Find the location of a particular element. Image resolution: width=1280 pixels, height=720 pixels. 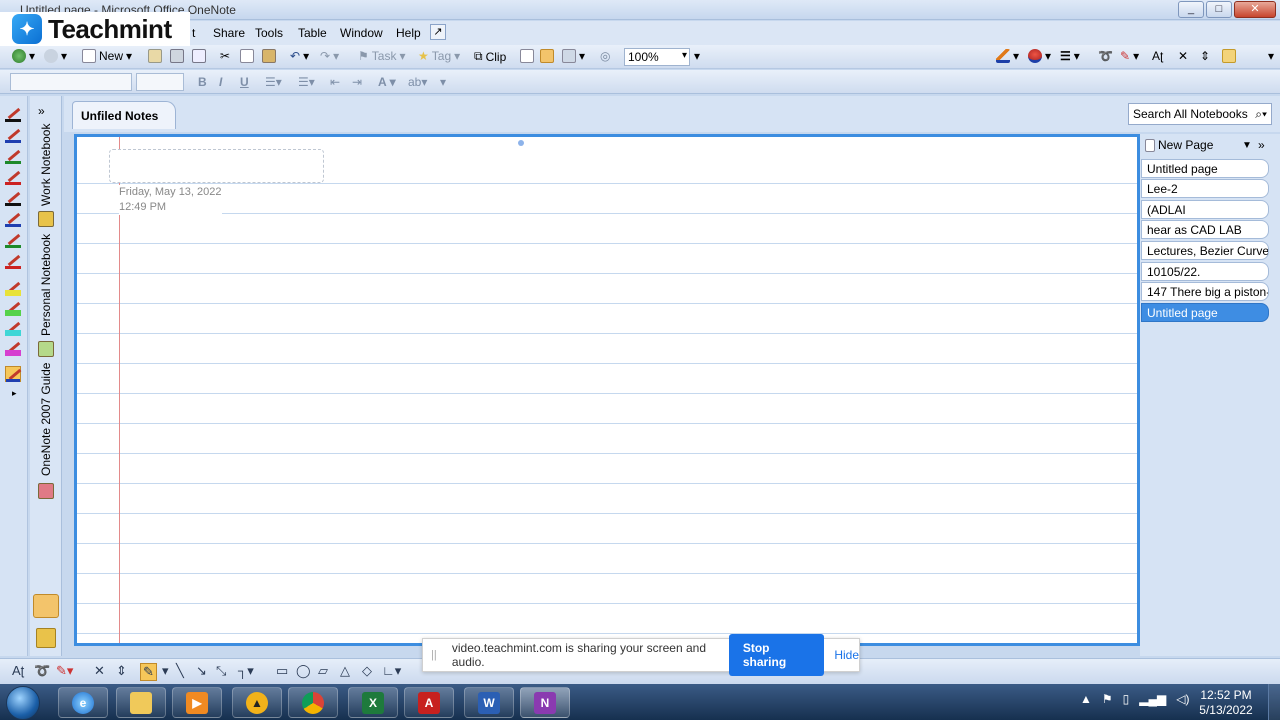

taskbar-media-player: ▶ is located at coordinates (197, 702).